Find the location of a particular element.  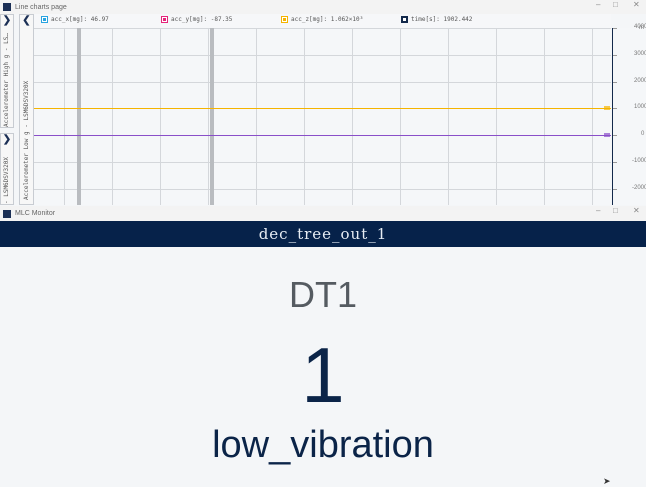

class-label: low_vibration is located at coordinates (323, 445).